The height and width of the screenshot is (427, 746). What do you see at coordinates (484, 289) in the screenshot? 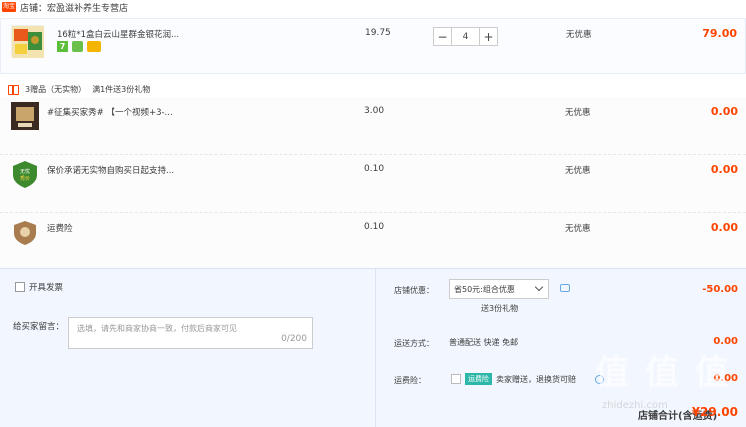
I see `store-discount-selected: 省50元:组合优惠` at bounding box center [484, 289].